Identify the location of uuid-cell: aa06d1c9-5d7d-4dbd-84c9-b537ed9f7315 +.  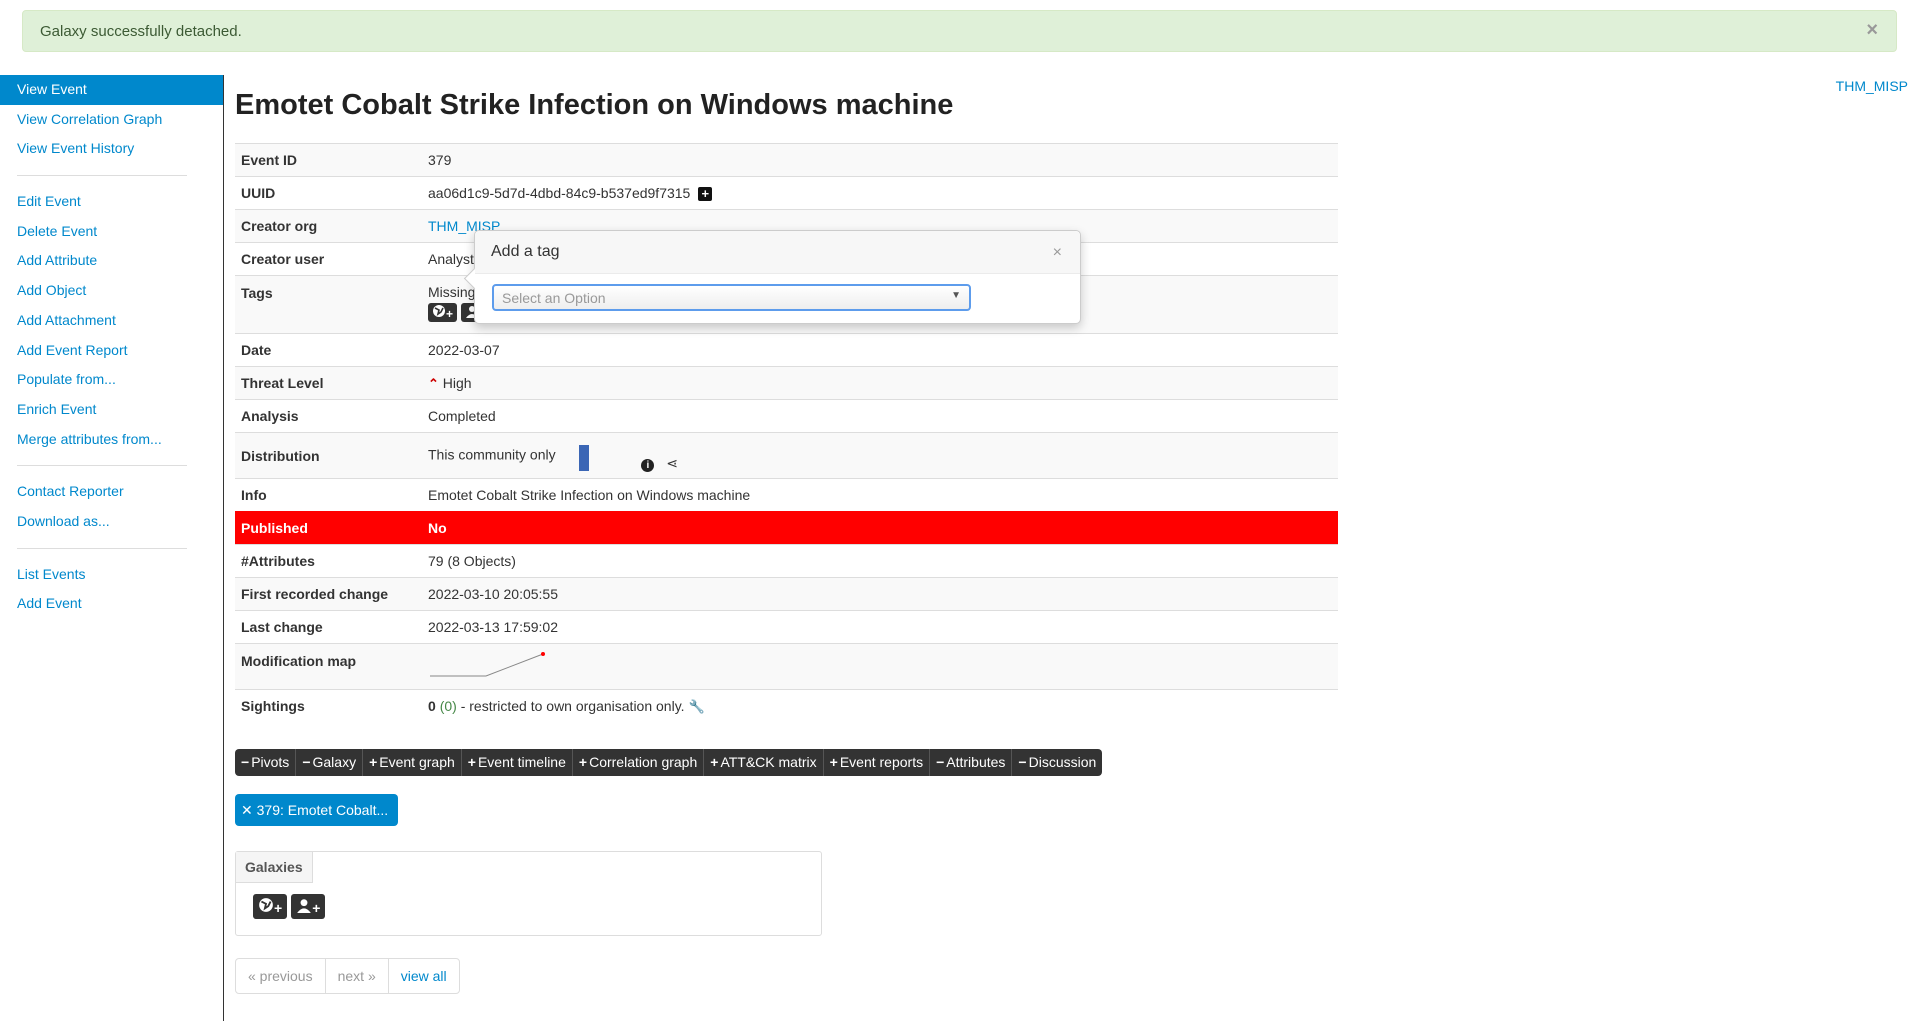
(880, 193).